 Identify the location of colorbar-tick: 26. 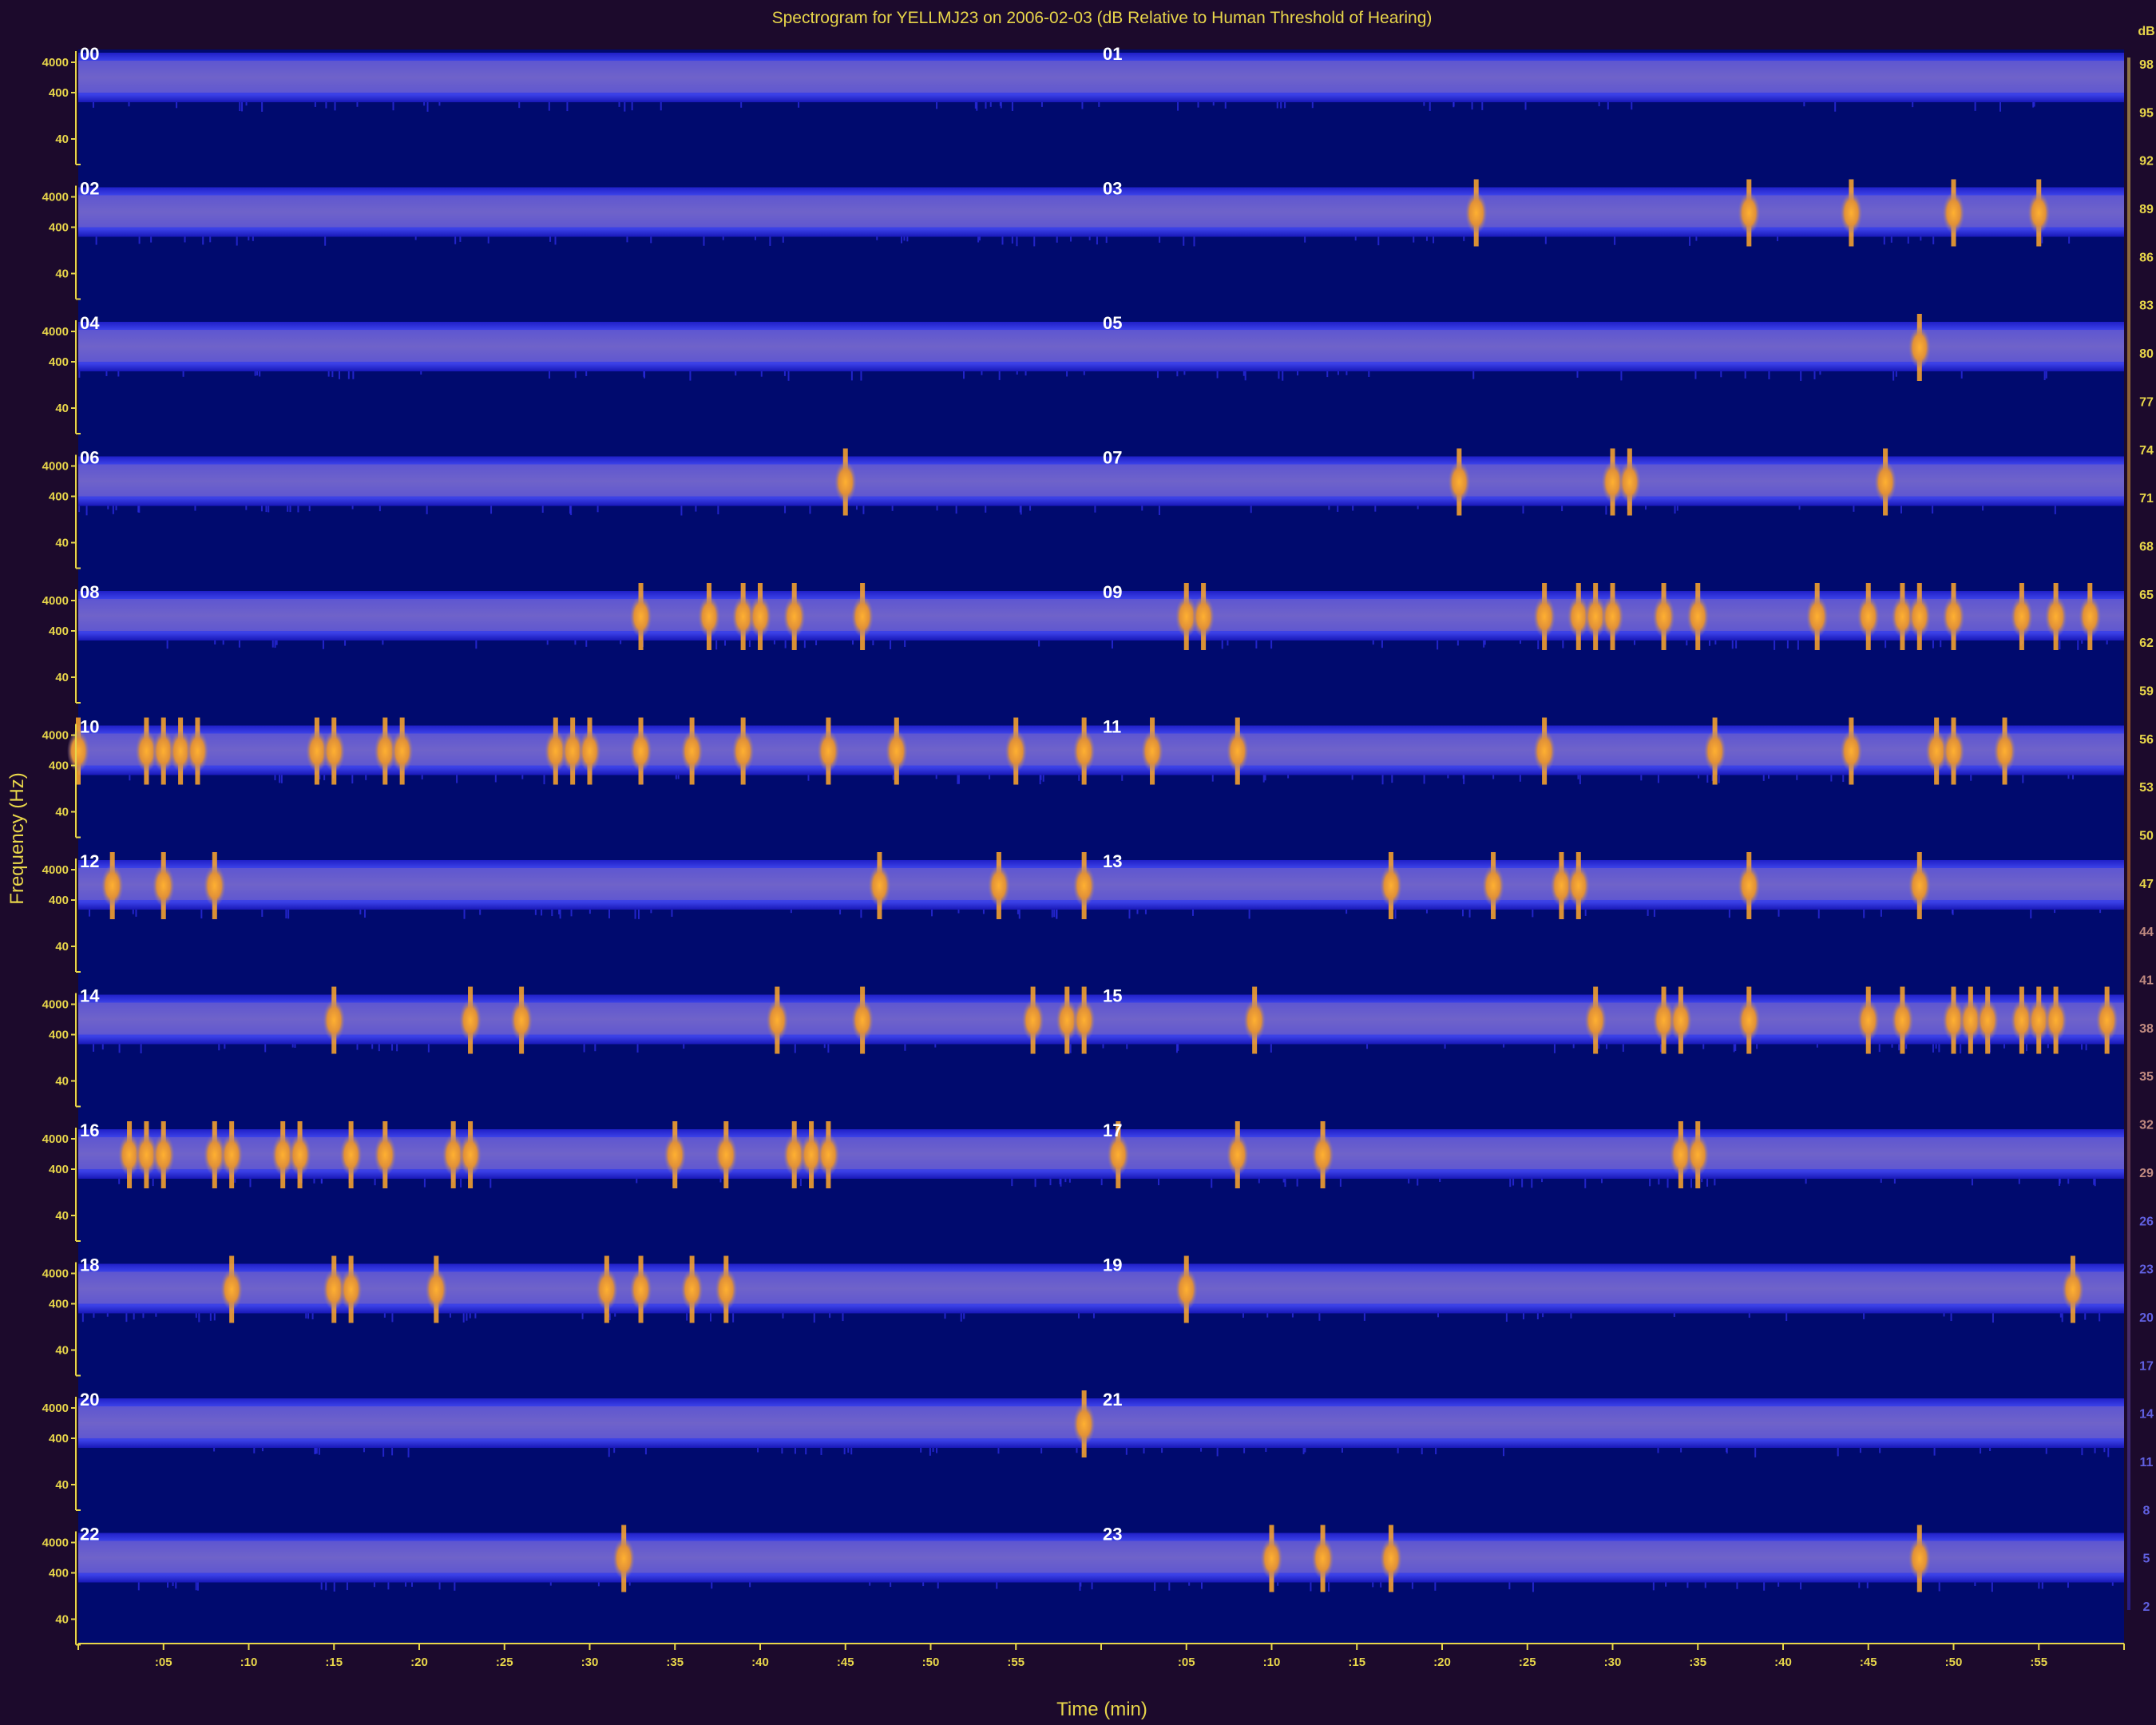
(2146, 1222).